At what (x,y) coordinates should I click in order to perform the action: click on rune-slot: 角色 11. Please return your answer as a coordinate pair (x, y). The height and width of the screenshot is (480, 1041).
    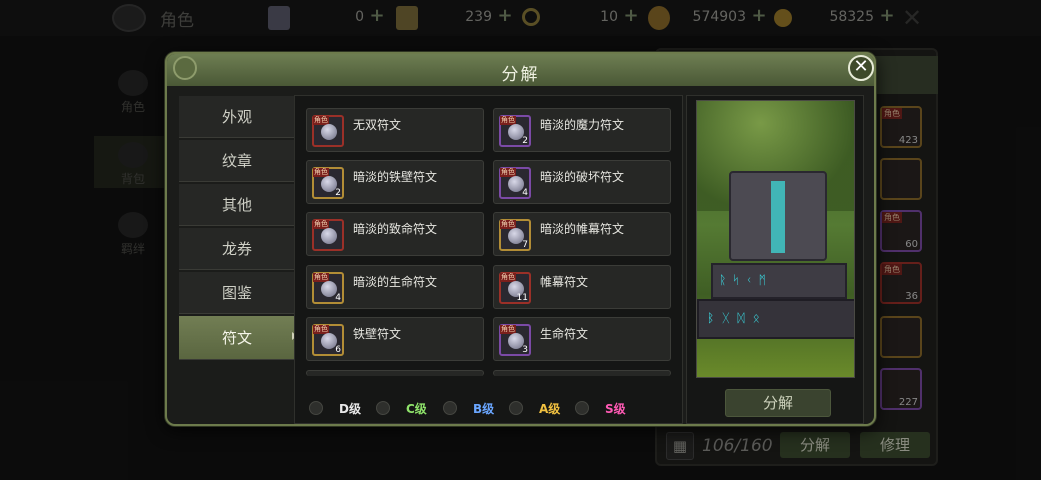
    Looking at the image, I should click on (515, 288).